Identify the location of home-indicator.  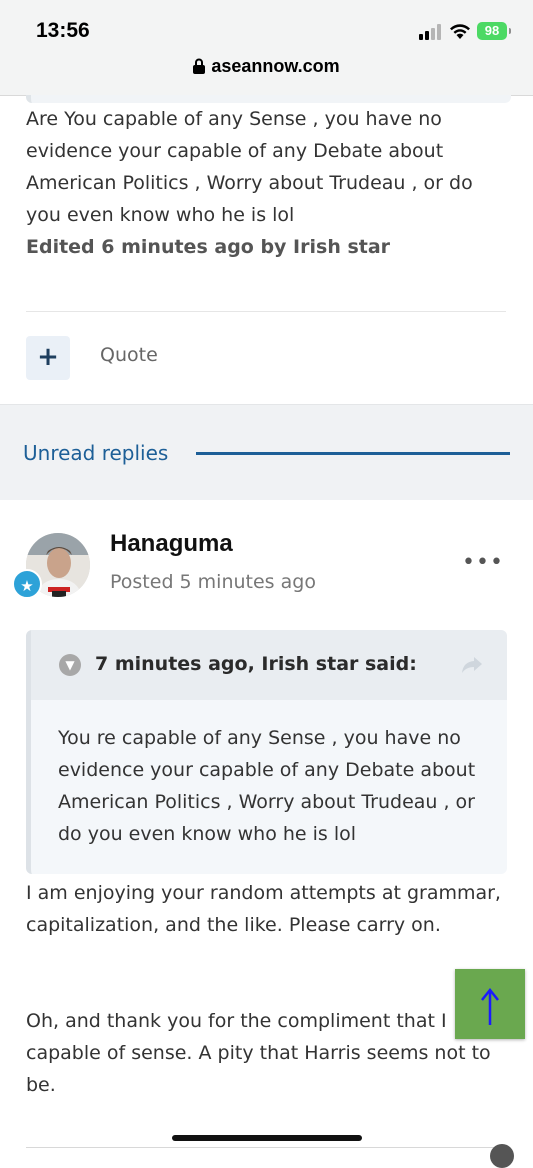
(267, 1138).